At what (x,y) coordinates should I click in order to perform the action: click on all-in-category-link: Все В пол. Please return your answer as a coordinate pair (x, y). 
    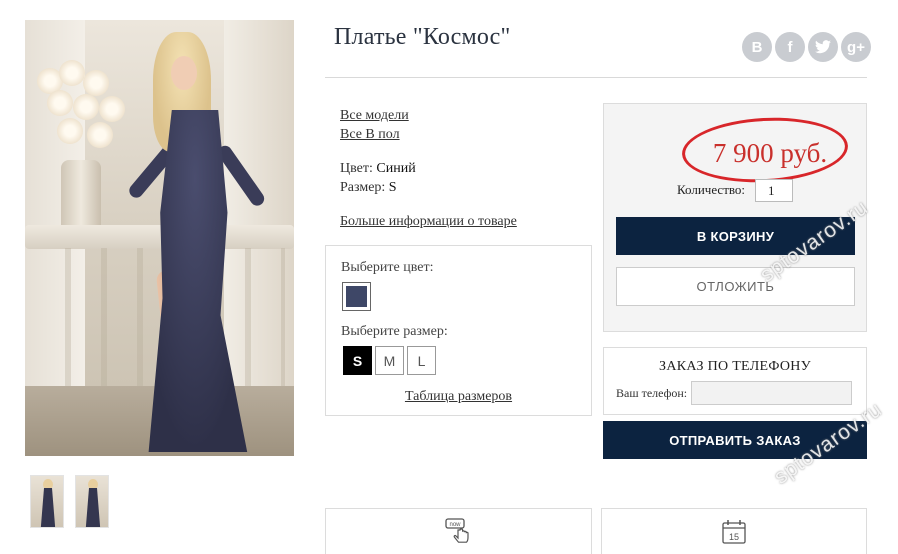
    Looking at the image, I should click on (428, 134).